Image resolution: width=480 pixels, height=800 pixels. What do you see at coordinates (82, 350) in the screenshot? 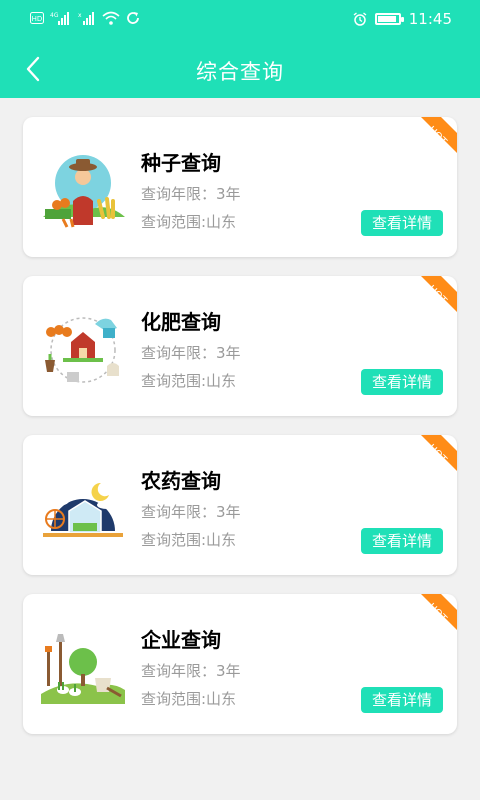
I see `farm-cycle-illustration` at bounding box center [82, 350].